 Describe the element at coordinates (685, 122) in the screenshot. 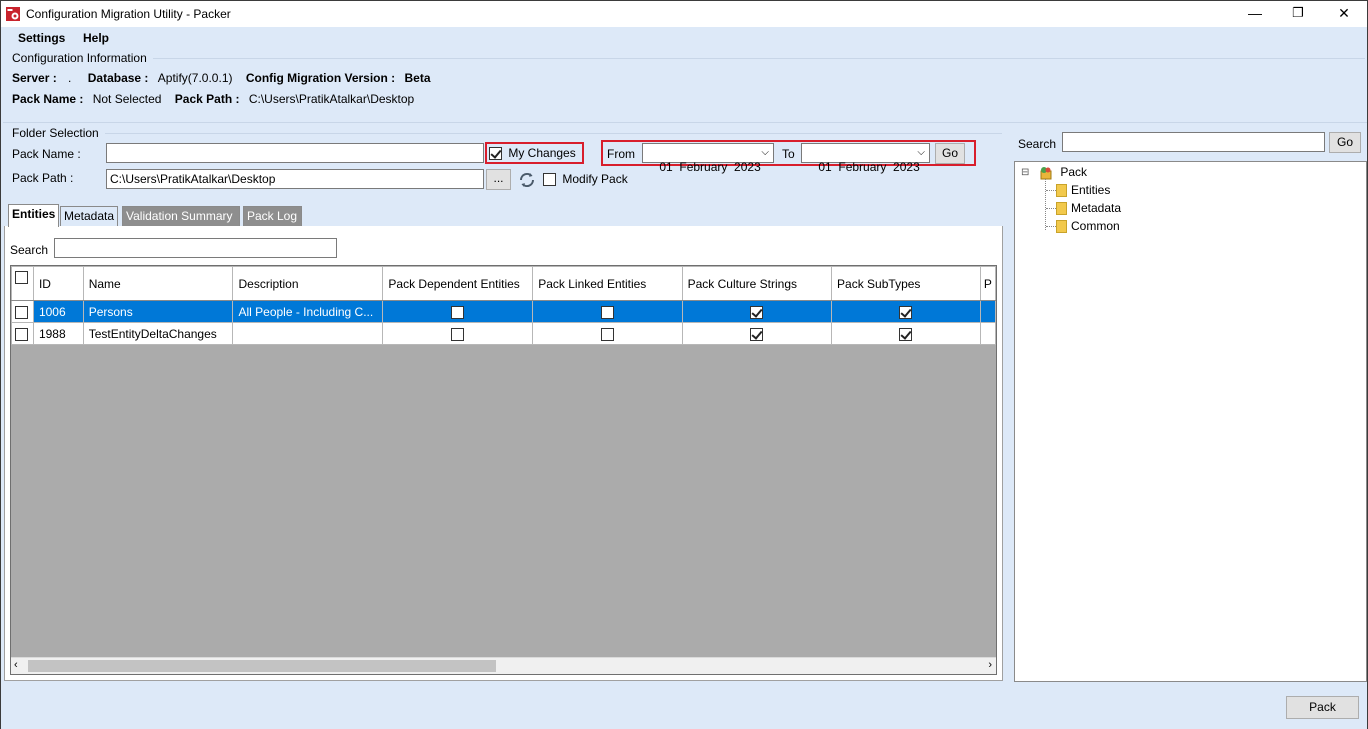

I see `config-info-bottom-divider` at that location.